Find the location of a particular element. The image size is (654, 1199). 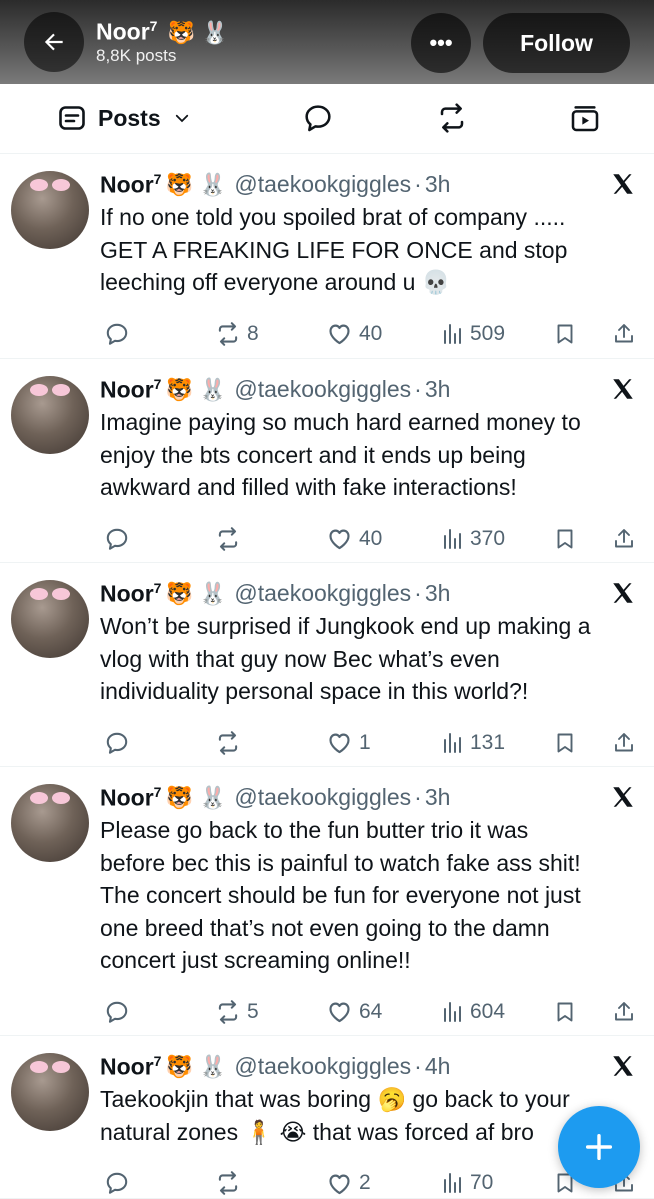

tab-posts: Posts is located at coordinates (124, 118).